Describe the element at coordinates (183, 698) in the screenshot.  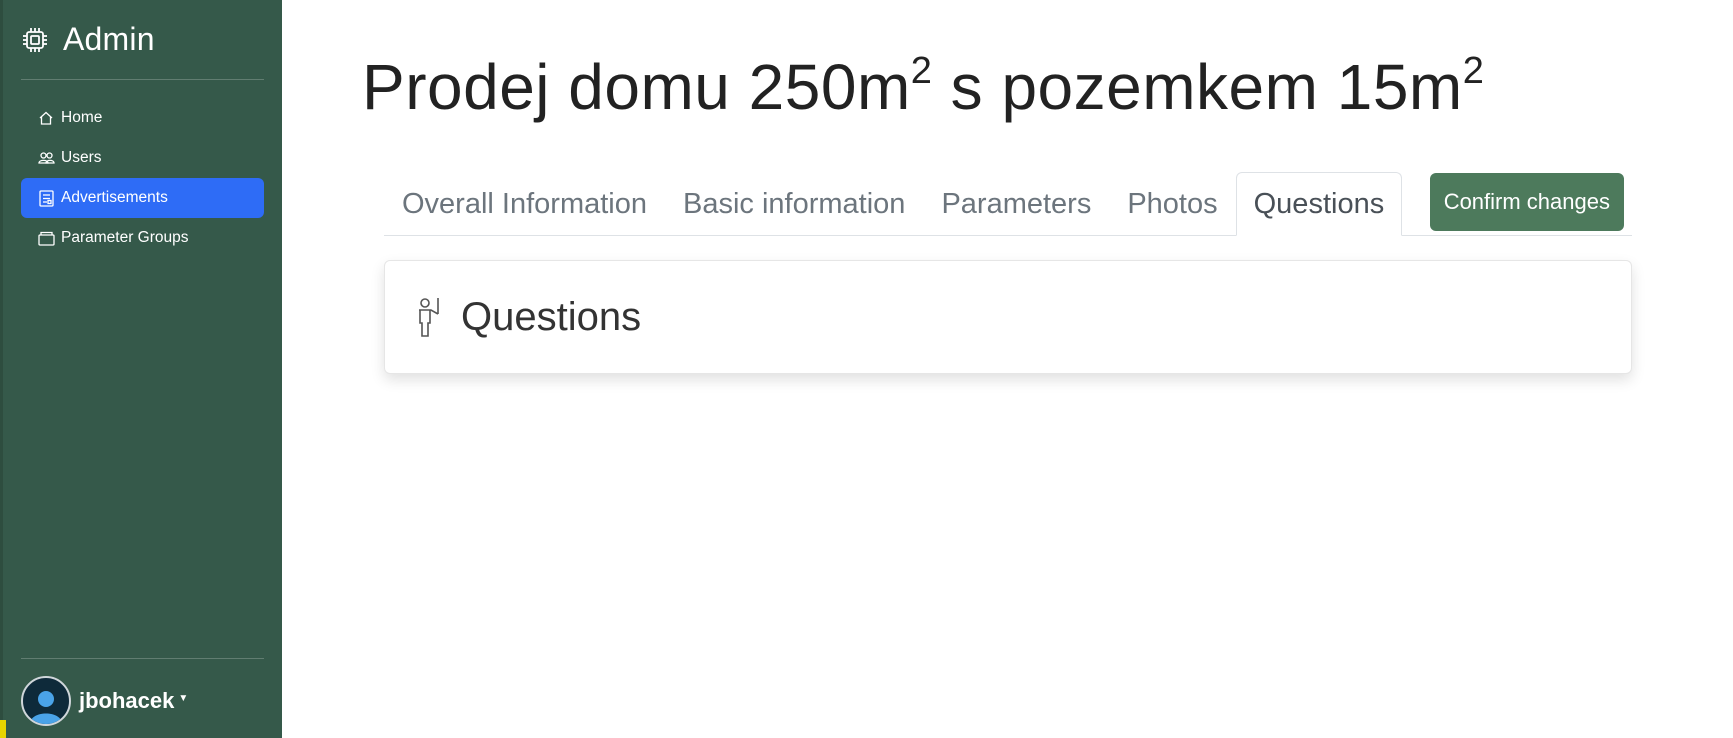
I see `caret-down-icon: ▼` at that location.